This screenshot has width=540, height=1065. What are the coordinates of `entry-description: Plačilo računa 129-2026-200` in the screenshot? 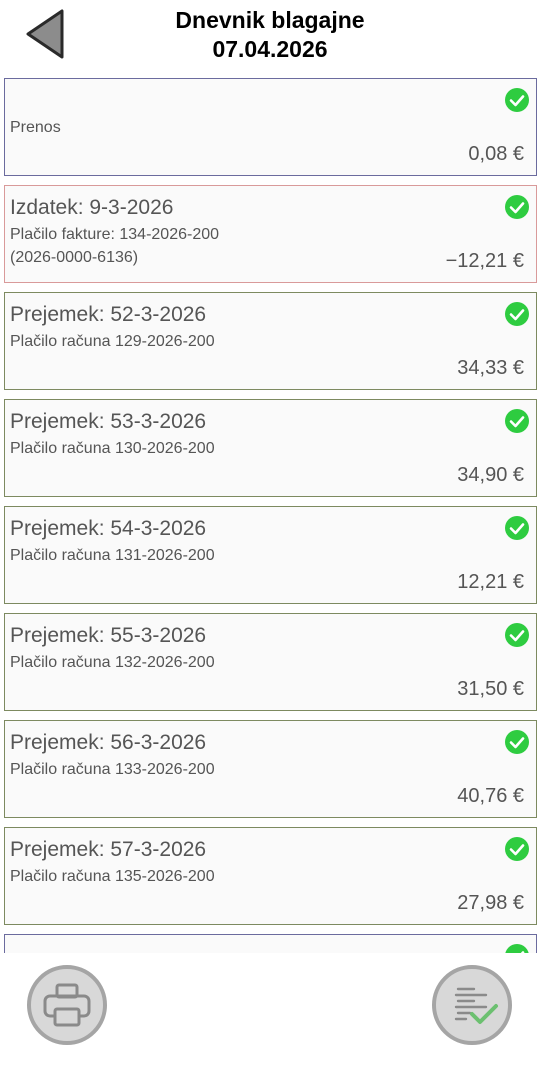 It's located at (112, 341).